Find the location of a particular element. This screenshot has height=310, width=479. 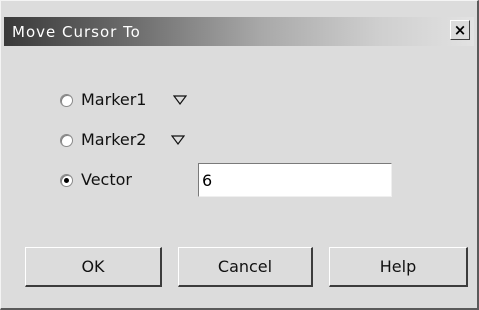

option-vector-label: Vector is located at coordinates (106, 179).